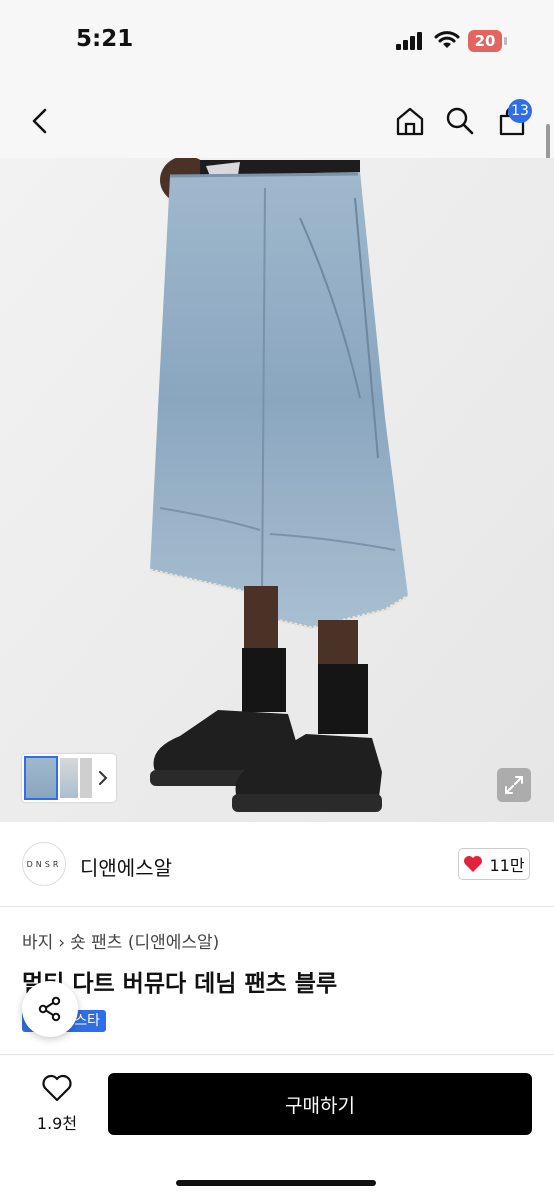 The height and width of the screenshot is (1201, 554). I want to click on home-indicator, so click(276, 1183).